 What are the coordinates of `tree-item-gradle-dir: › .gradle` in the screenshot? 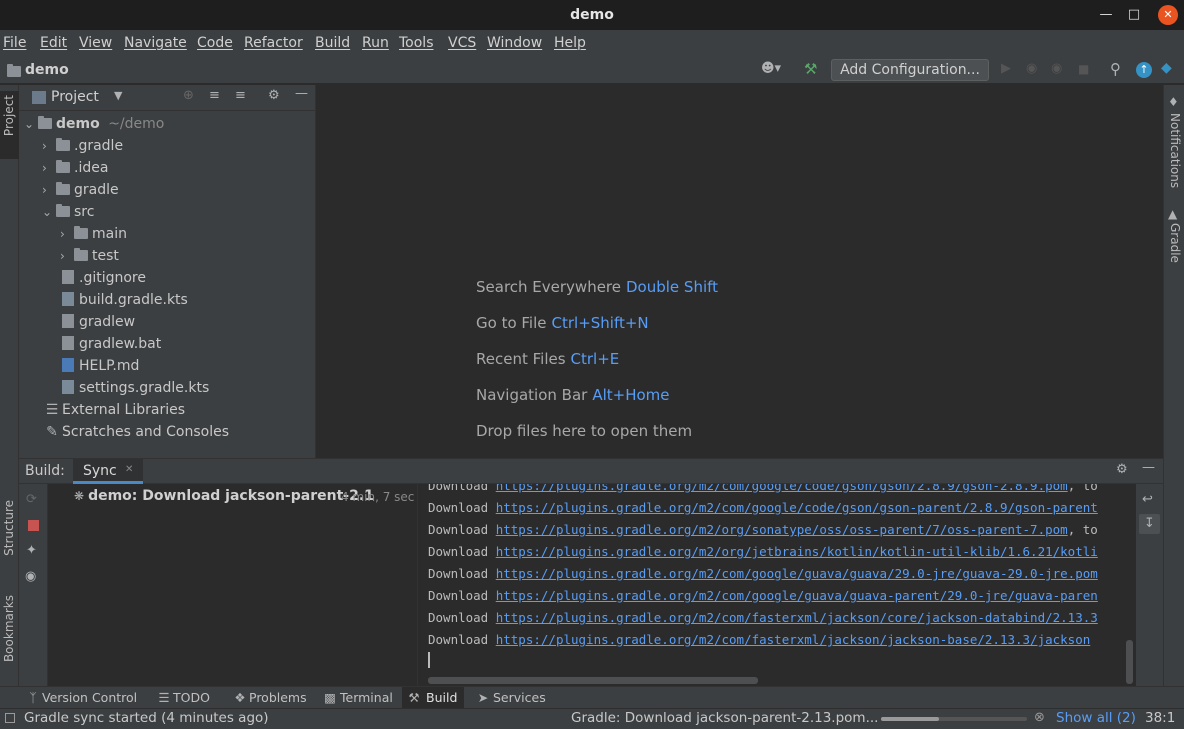 It's located at (82, 146).